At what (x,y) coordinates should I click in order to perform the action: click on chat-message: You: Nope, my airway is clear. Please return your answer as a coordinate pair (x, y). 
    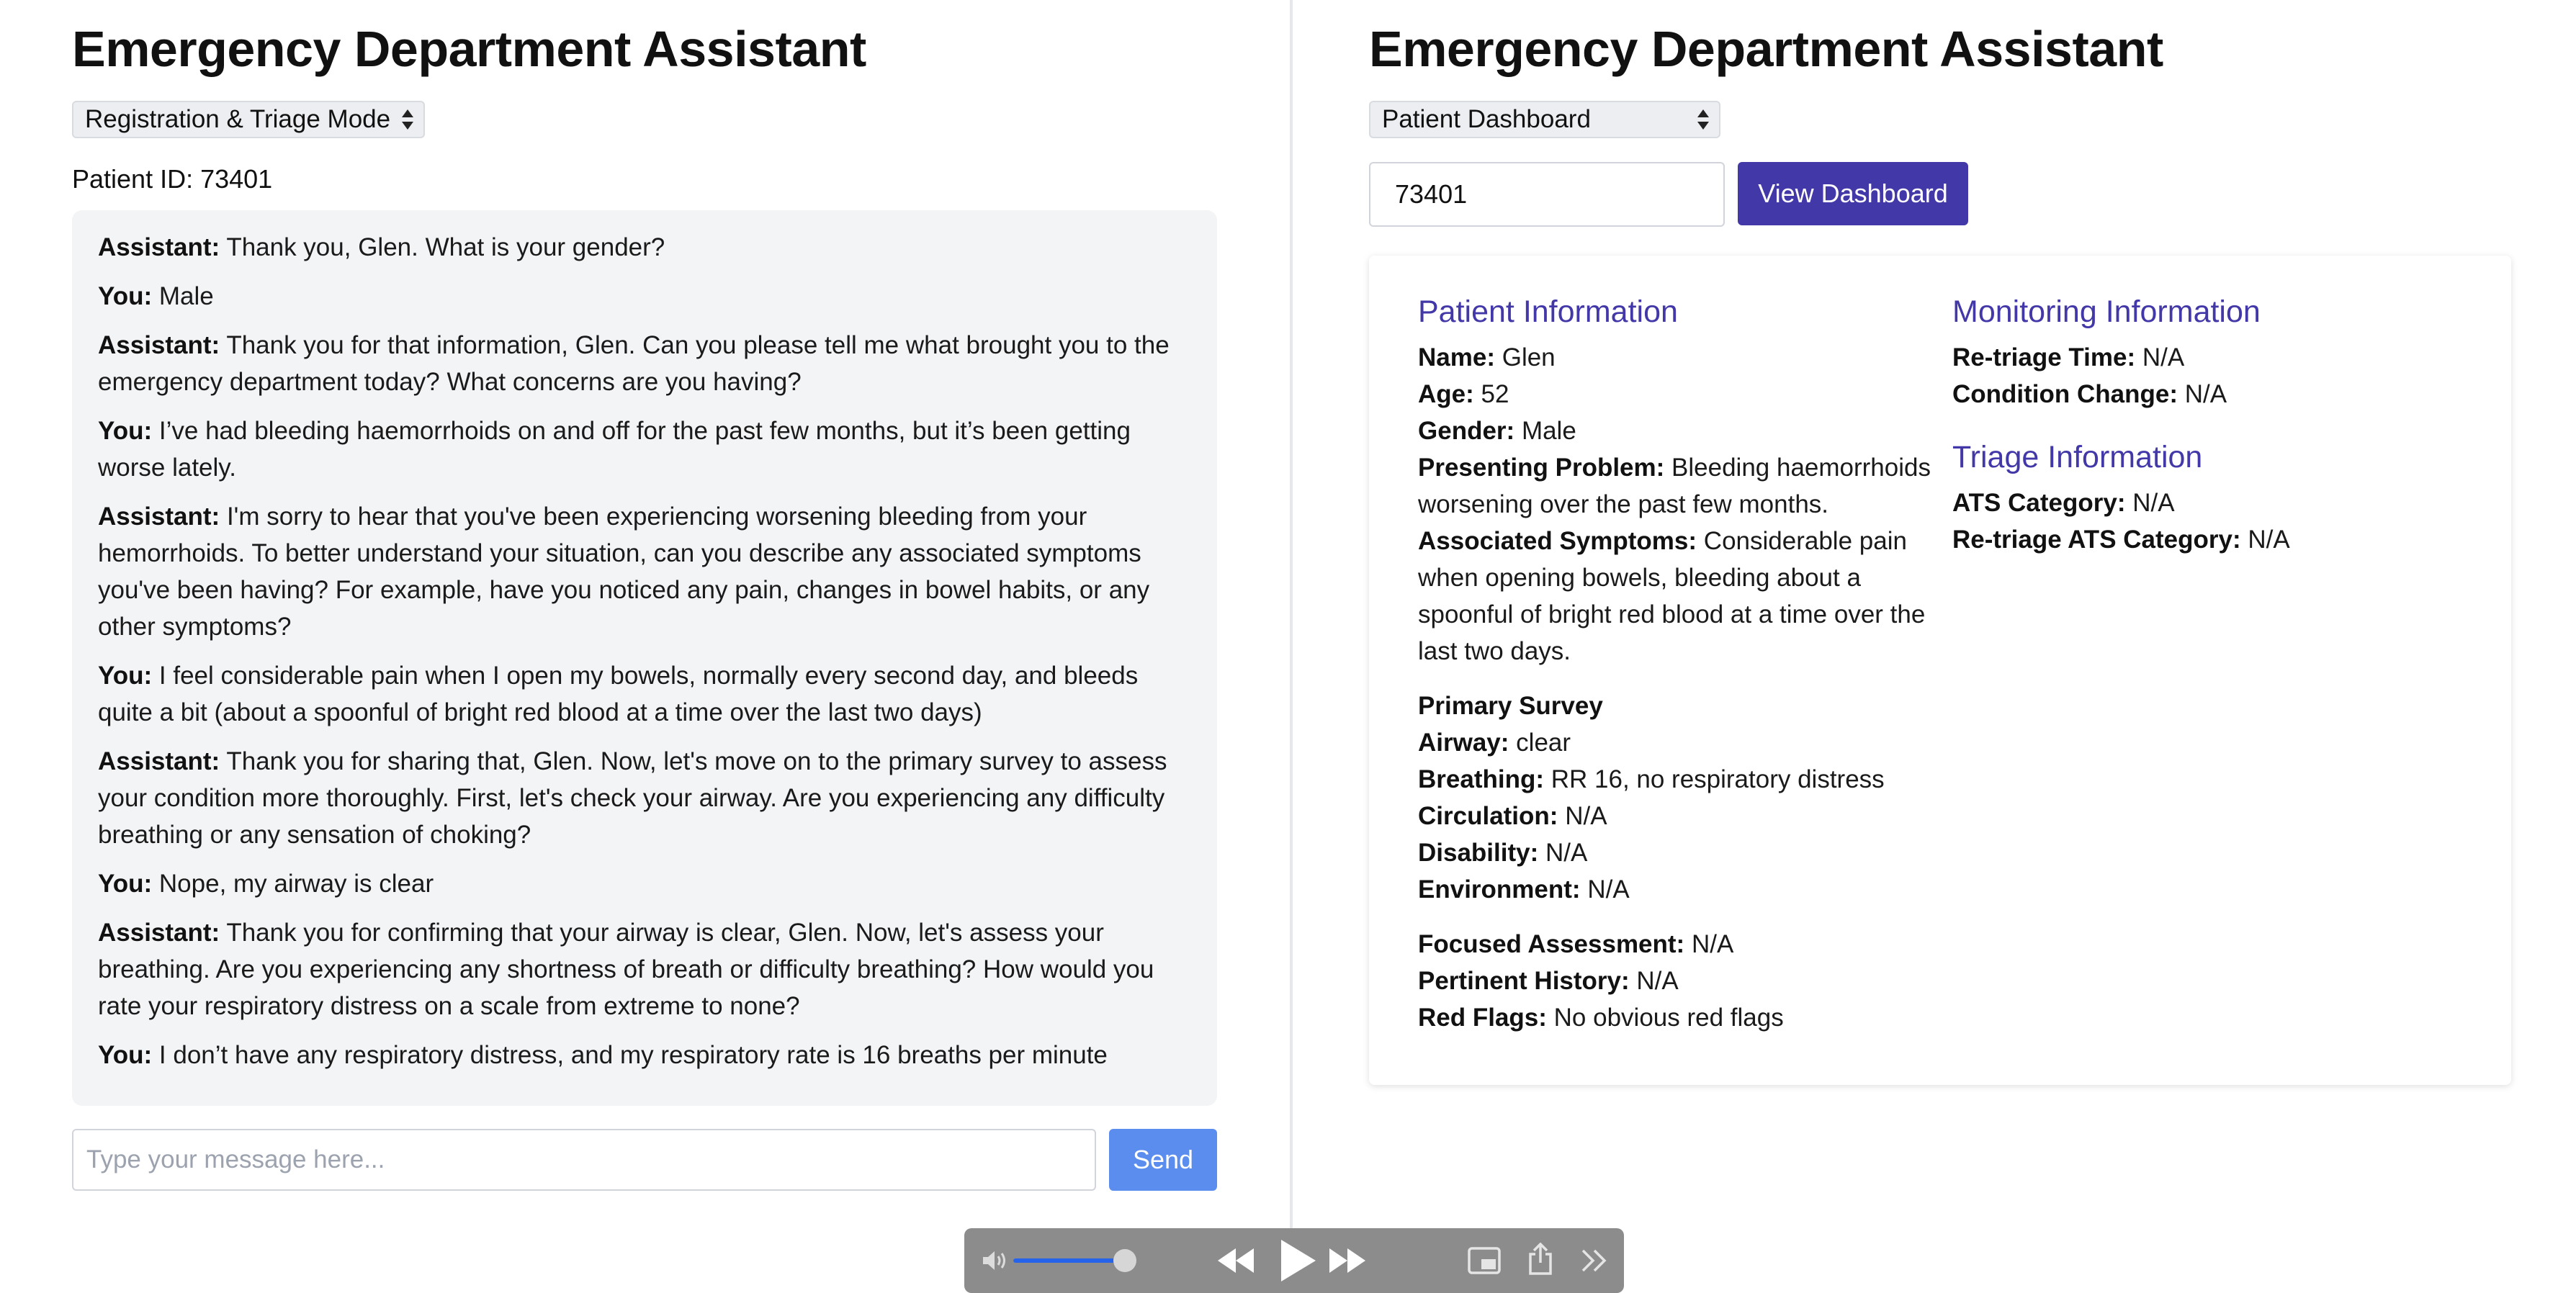
    Looking at the image, I should click on (644, 883).